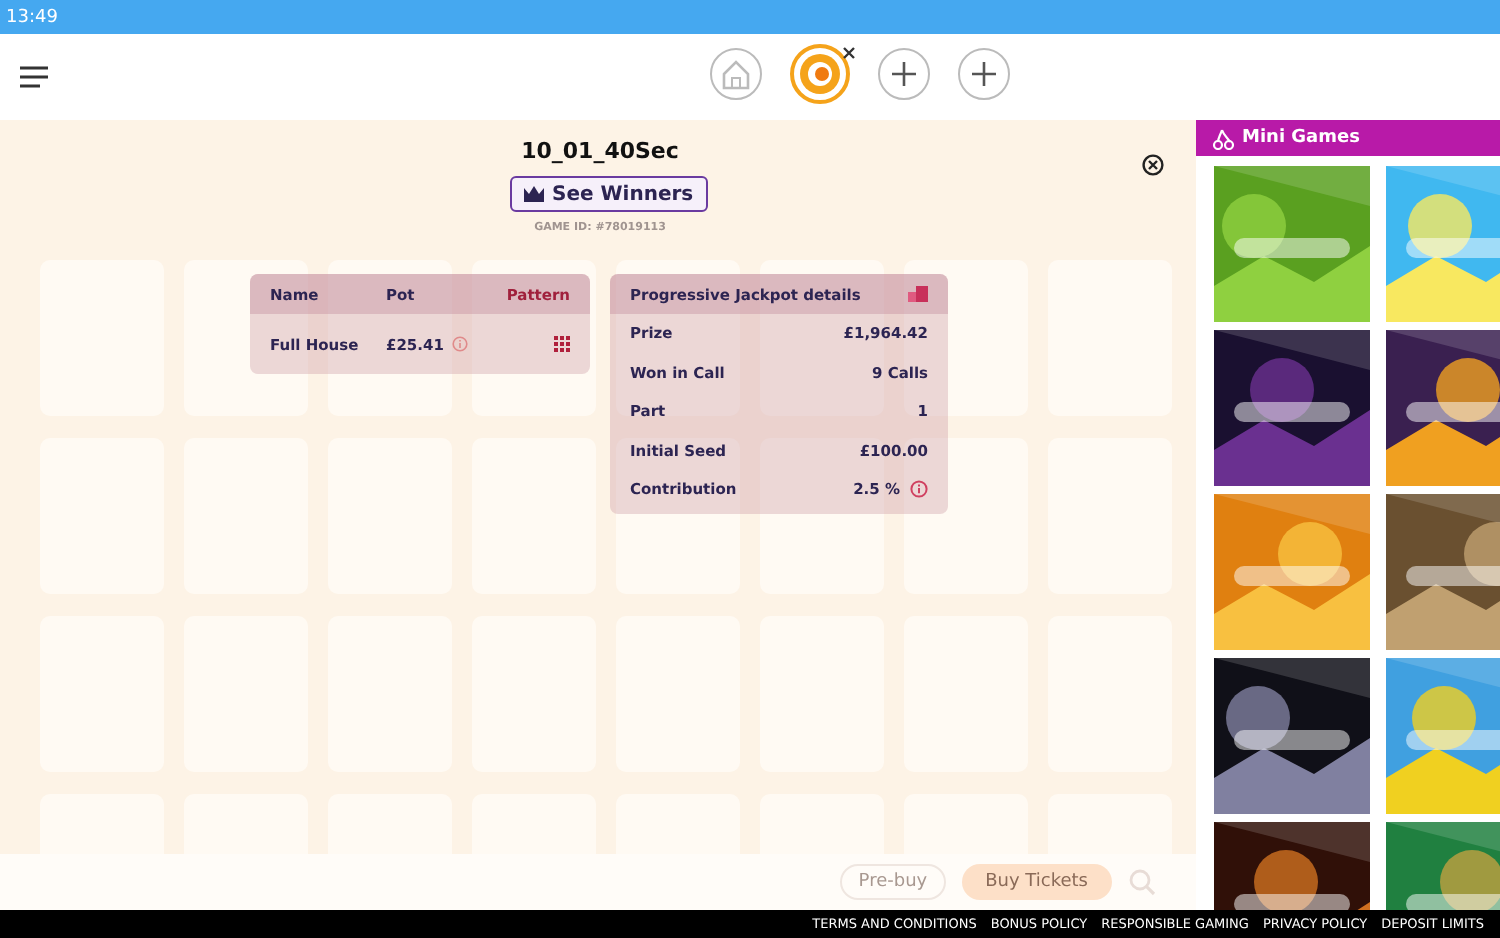  Describe the element at coordinates (34, 77) in the screenshot. I see `menu-icon` at that location.